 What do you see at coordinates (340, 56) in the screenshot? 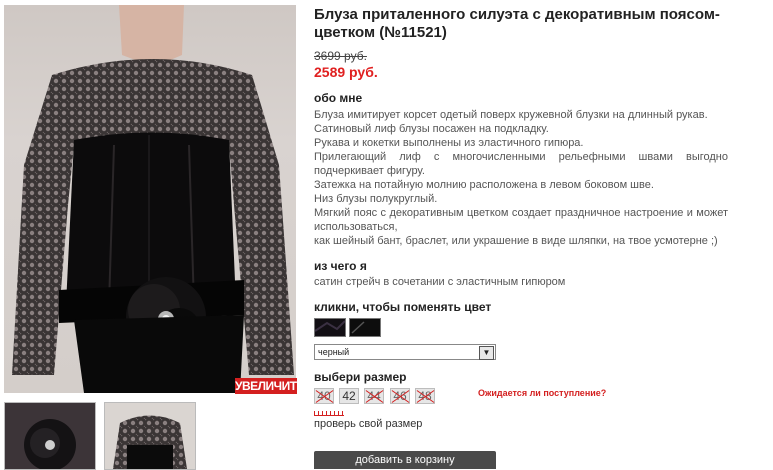
I see `old-price: 3699 руб.` at bounding box center [340, 56].